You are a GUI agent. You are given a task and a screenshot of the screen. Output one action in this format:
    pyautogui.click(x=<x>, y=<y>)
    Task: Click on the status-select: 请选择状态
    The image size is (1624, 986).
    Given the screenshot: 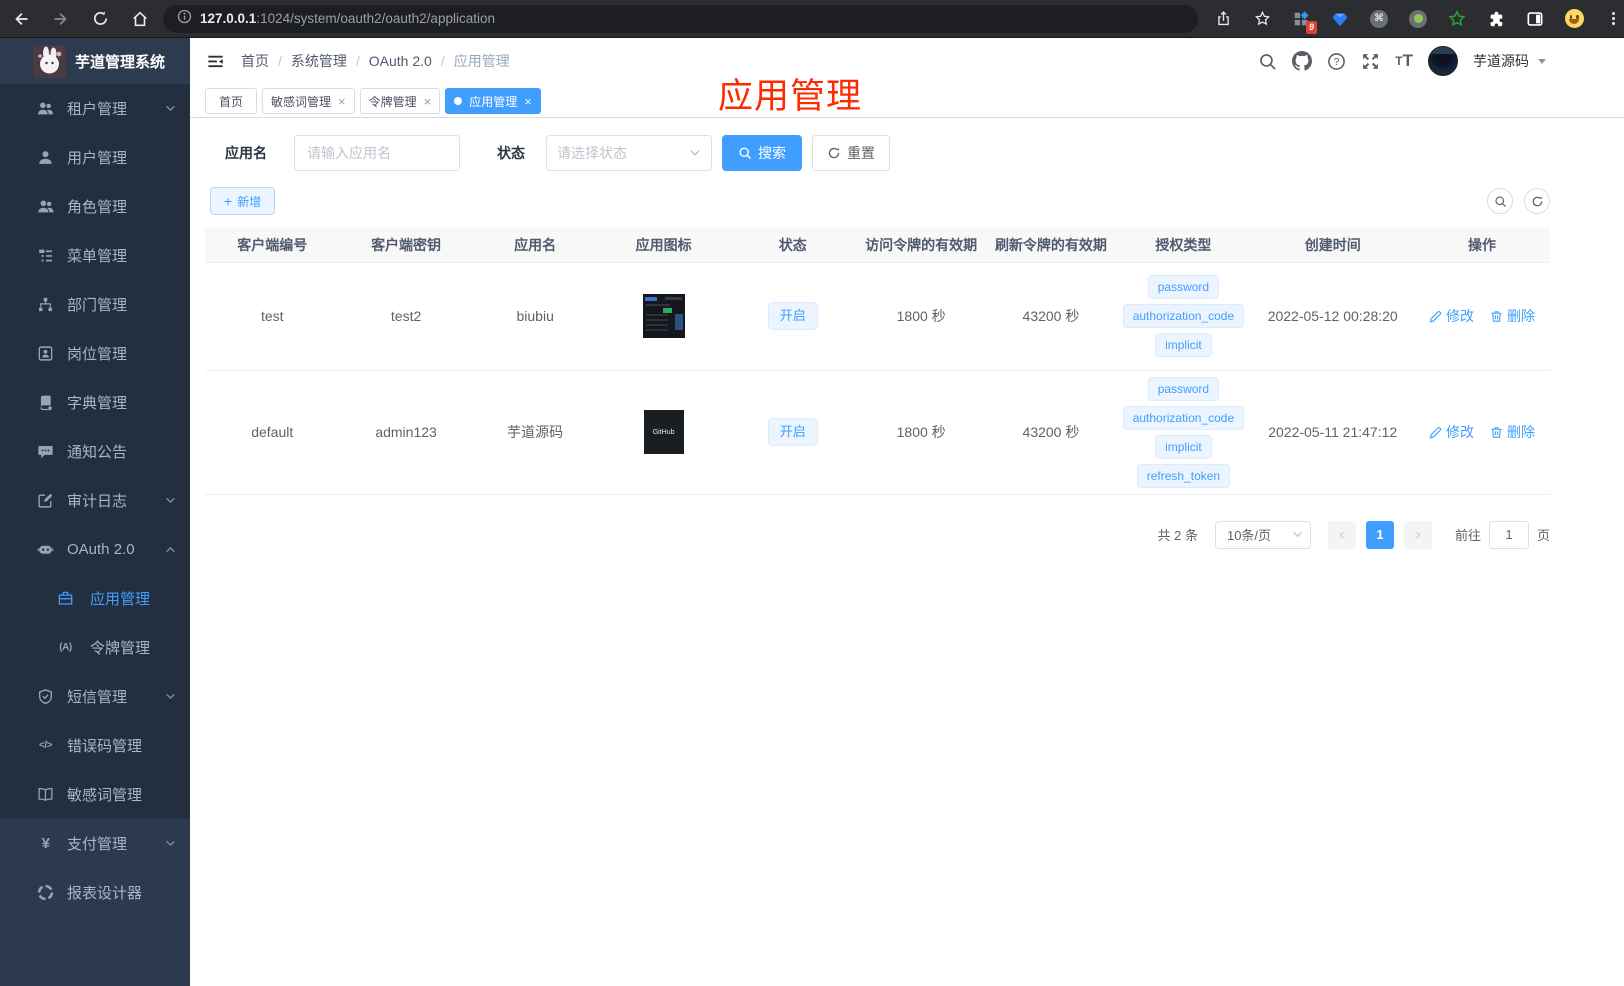 What is the action you would take?
    pyautogui.click(x=629, y=153)
    